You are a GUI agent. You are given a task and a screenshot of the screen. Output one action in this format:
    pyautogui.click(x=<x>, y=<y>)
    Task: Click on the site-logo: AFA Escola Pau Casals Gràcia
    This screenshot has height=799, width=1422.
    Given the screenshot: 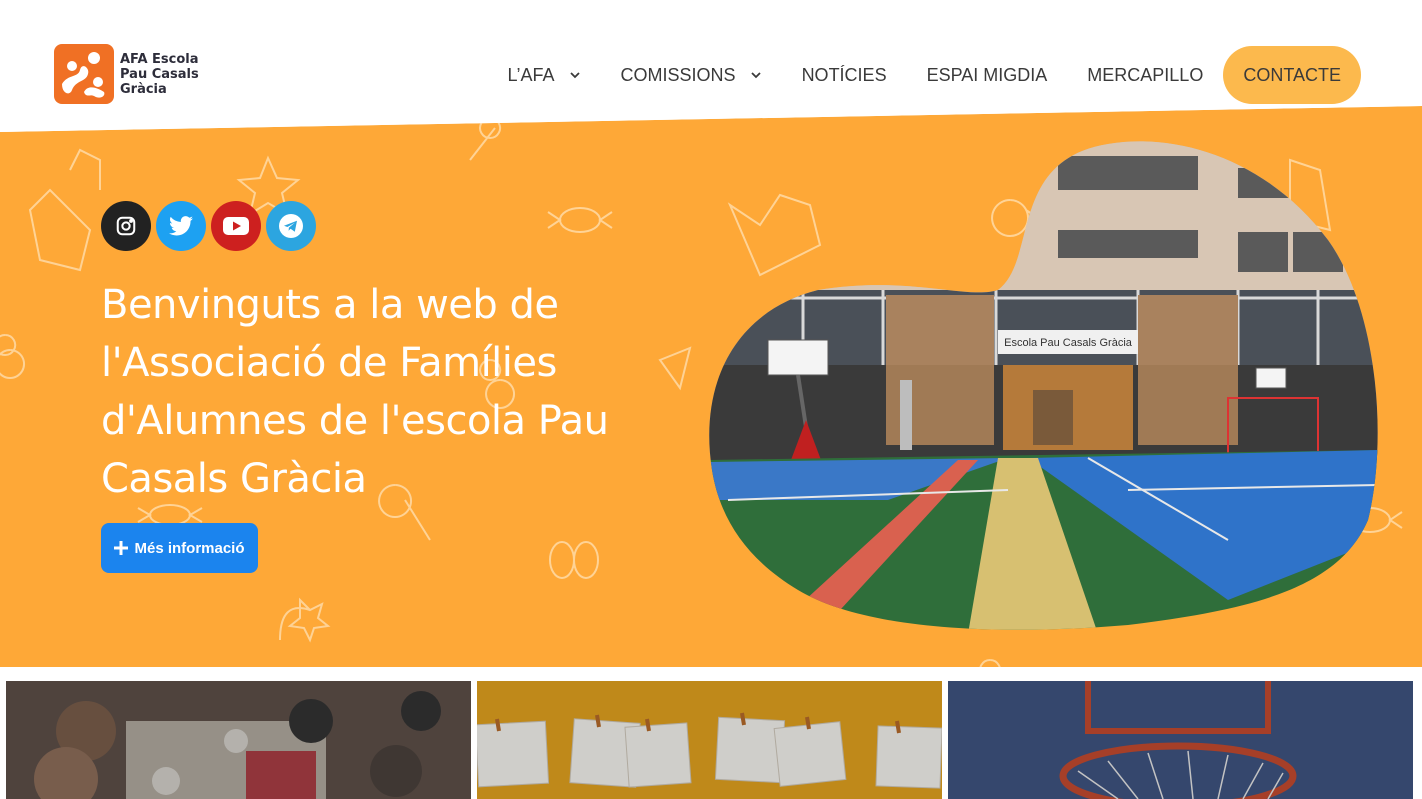 What is the action you would take?
    pyautogui.click(x=126, y=74)
    